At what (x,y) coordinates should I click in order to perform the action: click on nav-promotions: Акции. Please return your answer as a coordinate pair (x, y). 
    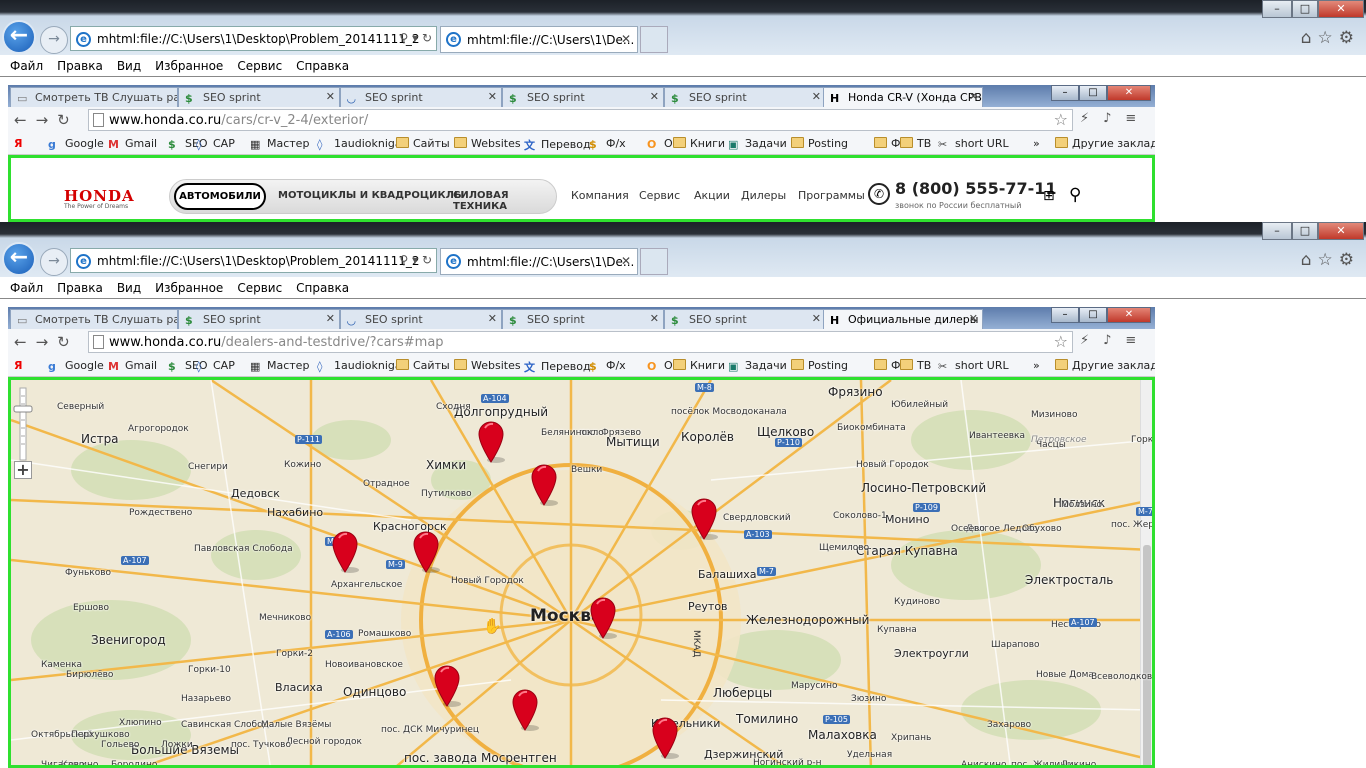
    Looking at the image, I should click on (712, 195).